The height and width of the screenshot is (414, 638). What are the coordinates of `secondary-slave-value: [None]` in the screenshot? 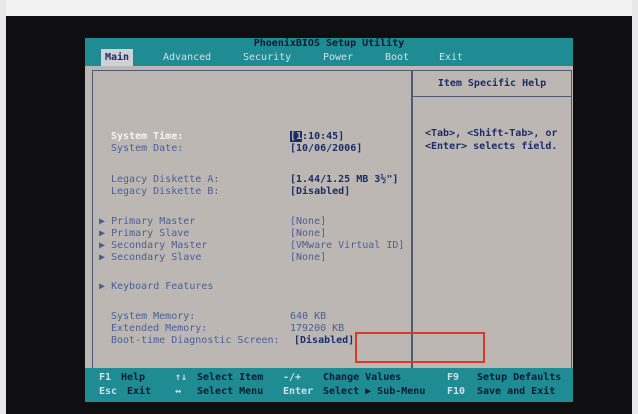 It's located at (308, 257).